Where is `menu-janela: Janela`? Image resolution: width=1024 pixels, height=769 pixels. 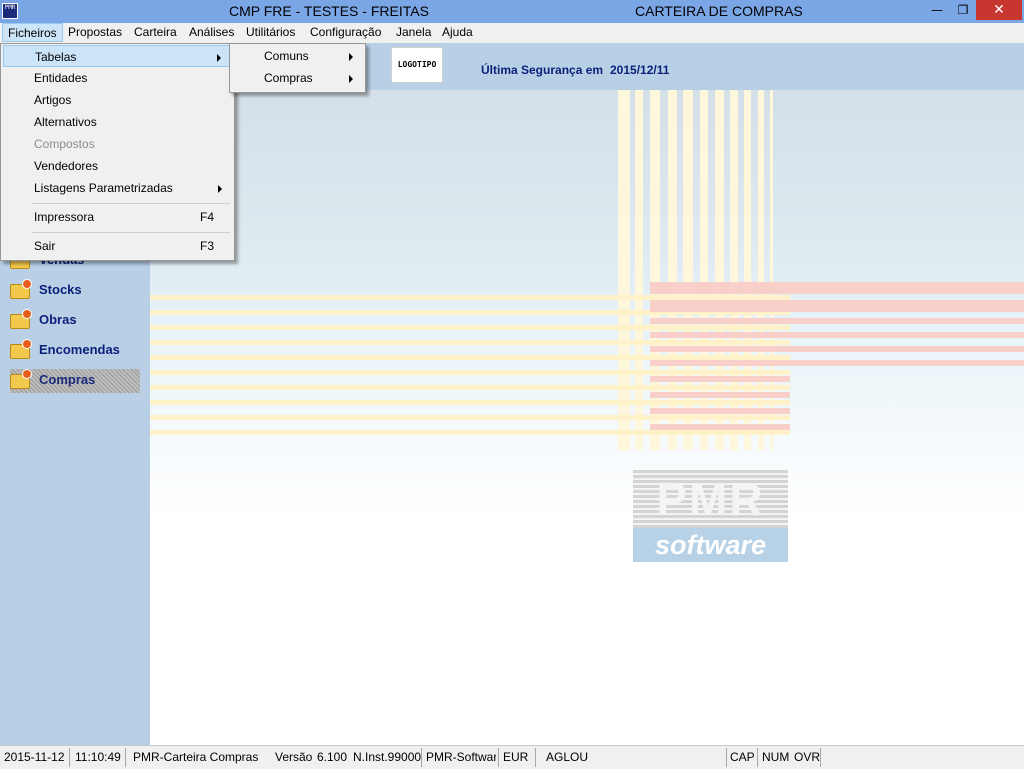 menu-janela: Janela is located at coordinates (413, 32).